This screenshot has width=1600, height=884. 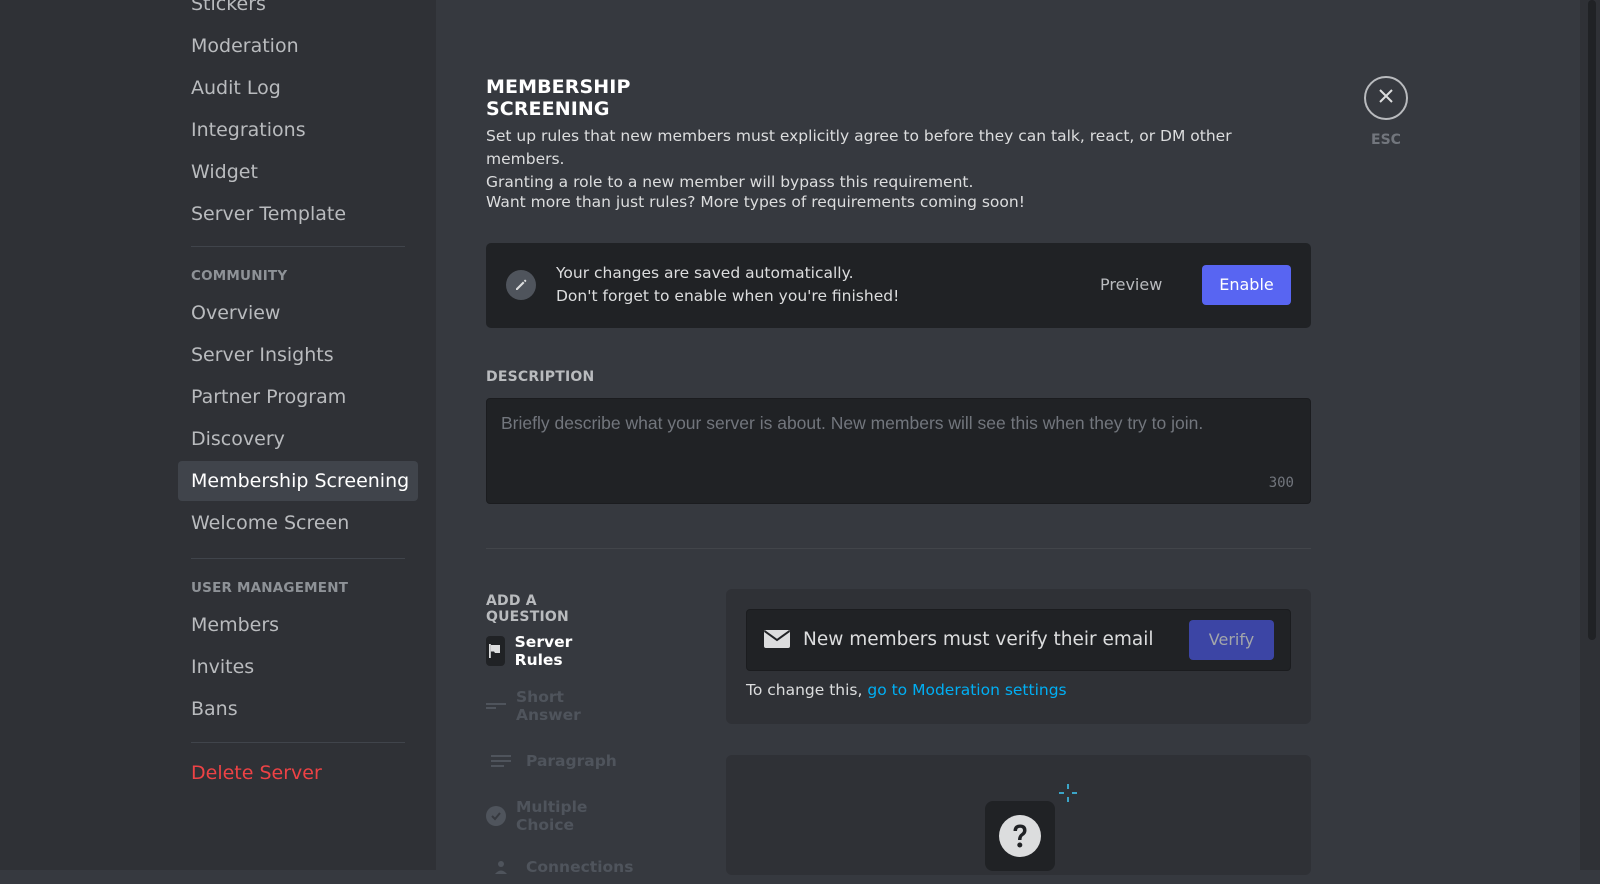 What do you see at coordinates (898, 548) in the screenshot?
I see `section-divider` at bounding box center [898, 548].